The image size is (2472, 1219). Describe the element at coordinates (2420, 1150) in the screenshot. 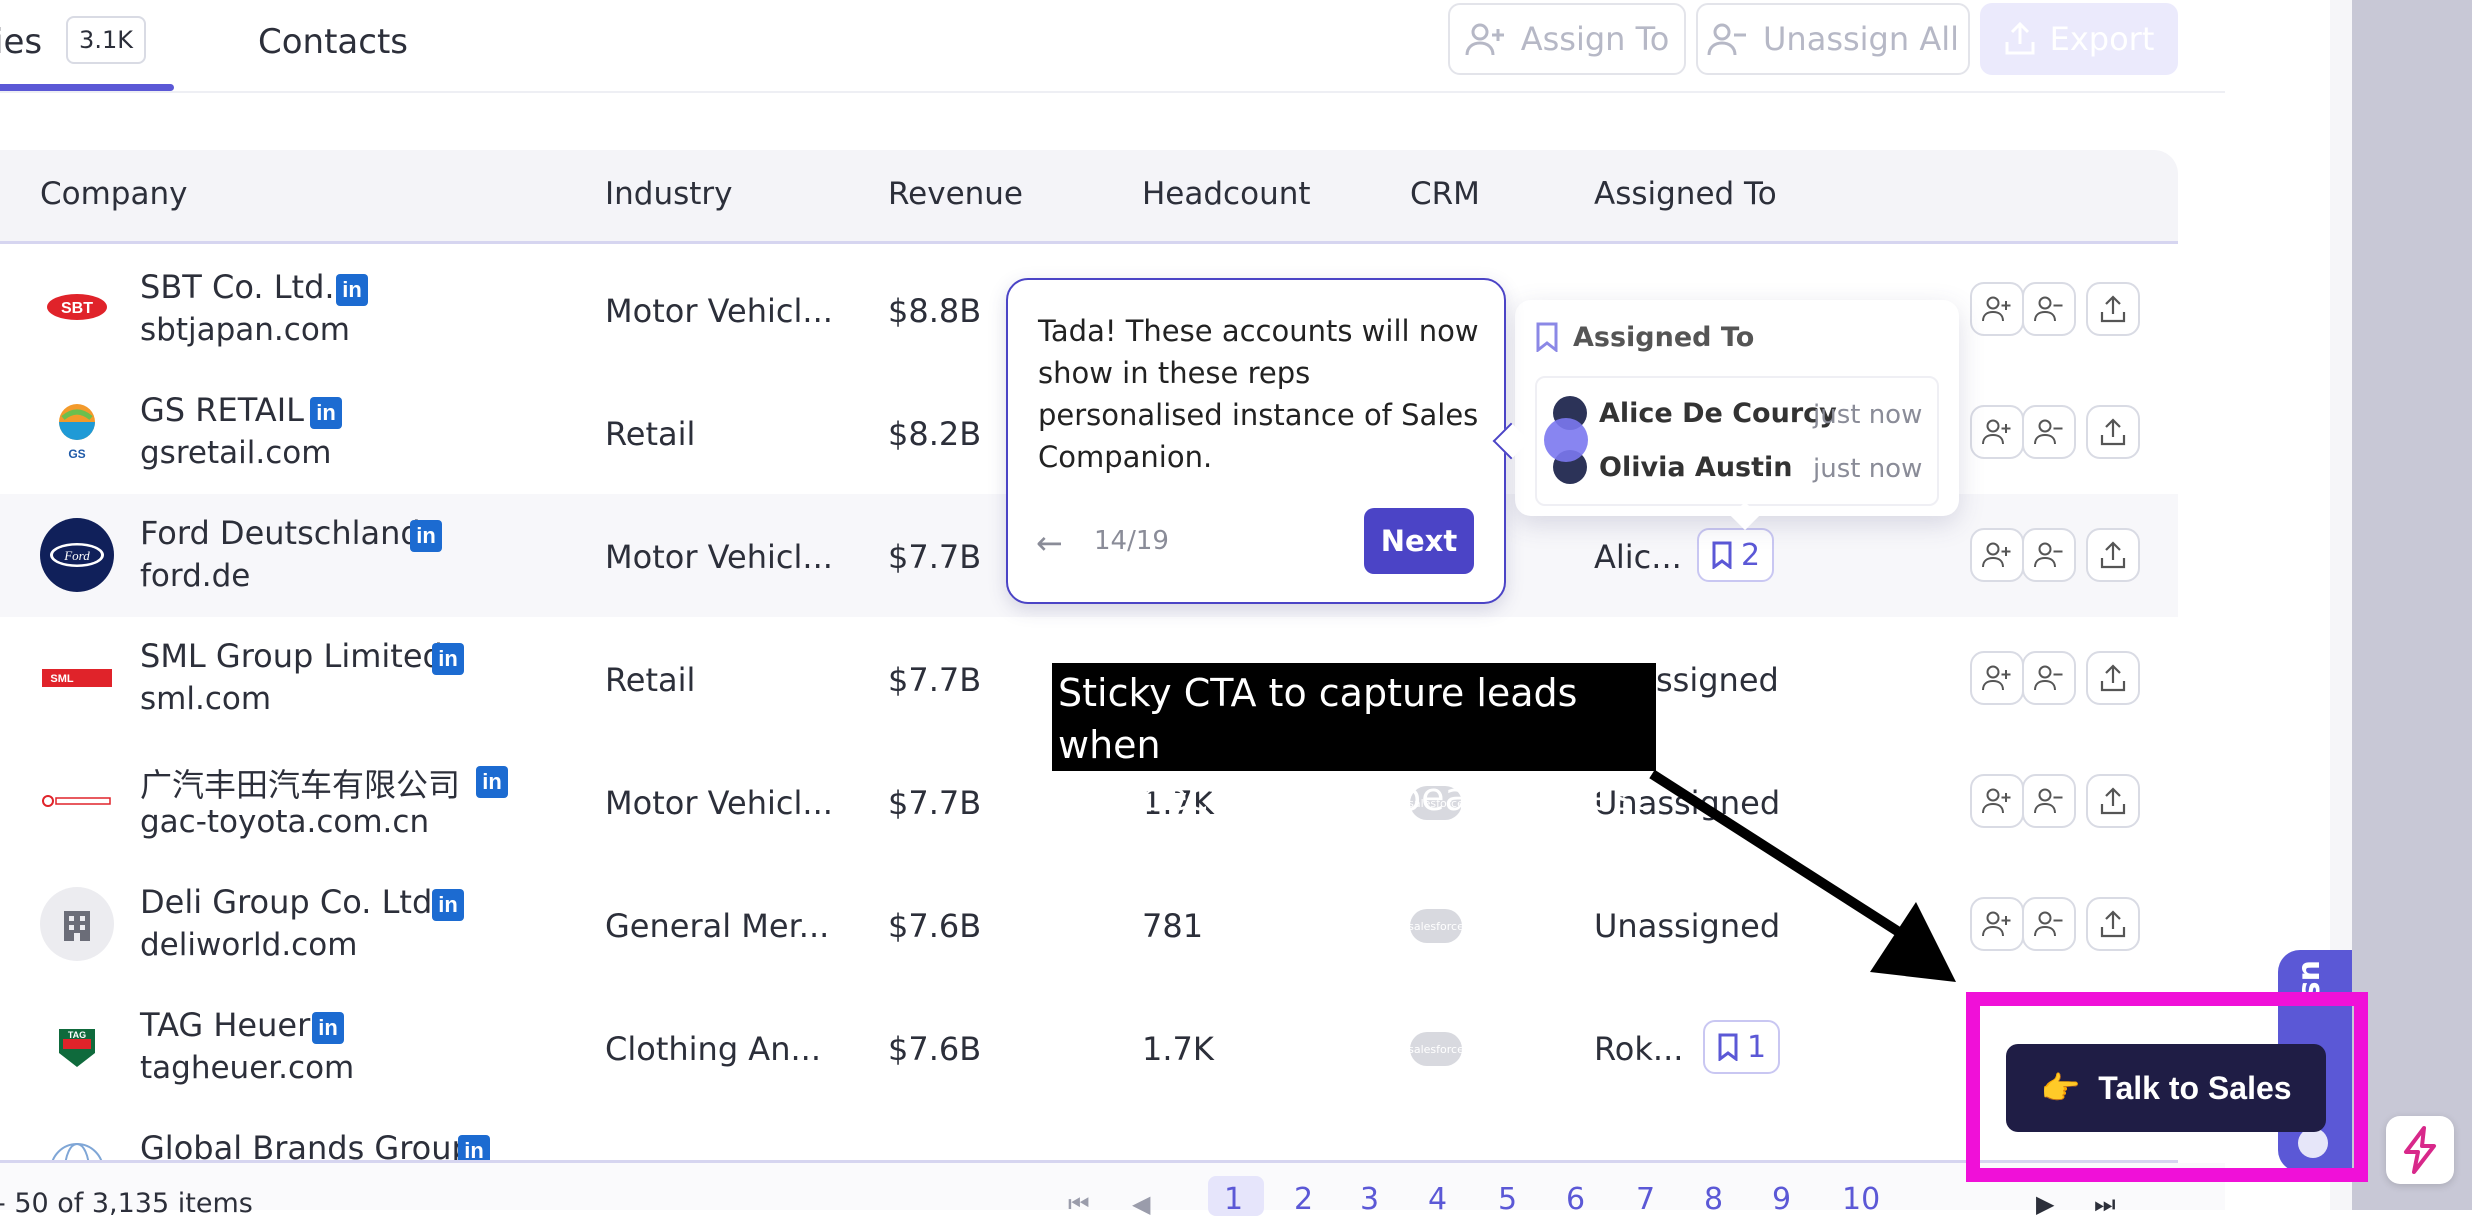

I see `brand-logo-icon` at that location.